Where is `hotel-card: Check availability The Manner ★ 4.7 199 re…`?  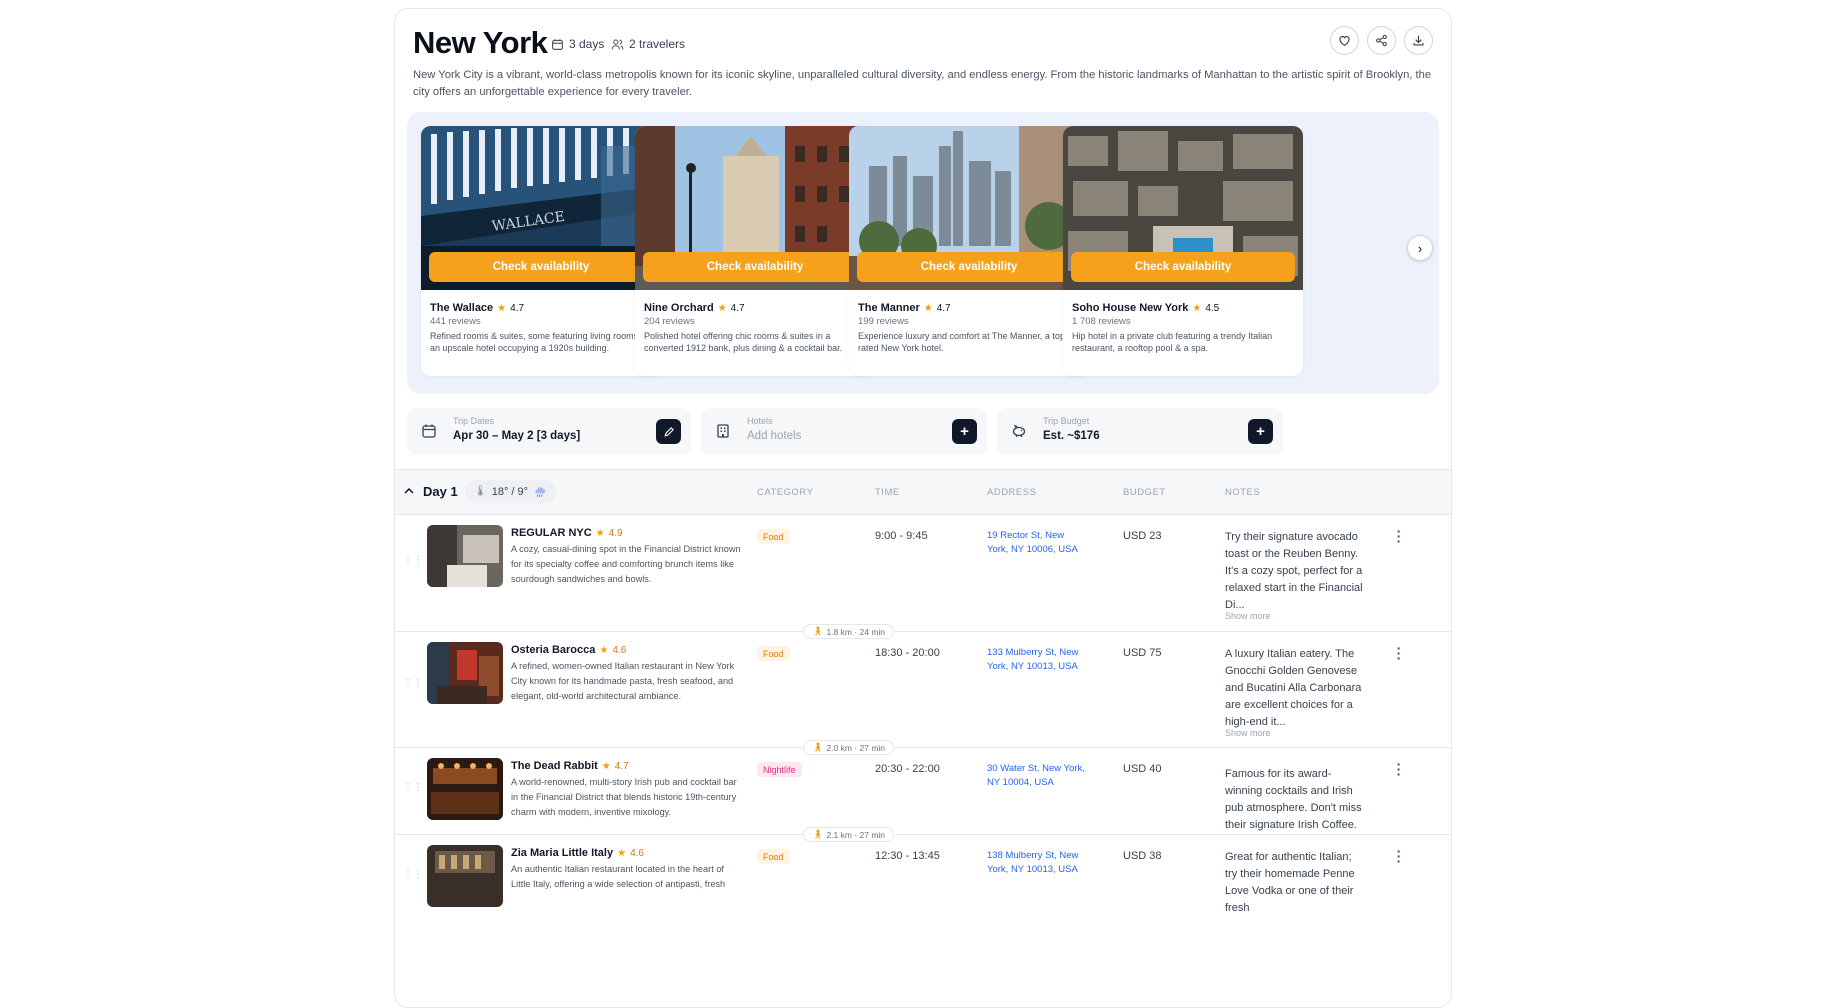 hotel-card: Check availability The Manner ★ 4.7 199 re… is located at coordinates (969, 251).